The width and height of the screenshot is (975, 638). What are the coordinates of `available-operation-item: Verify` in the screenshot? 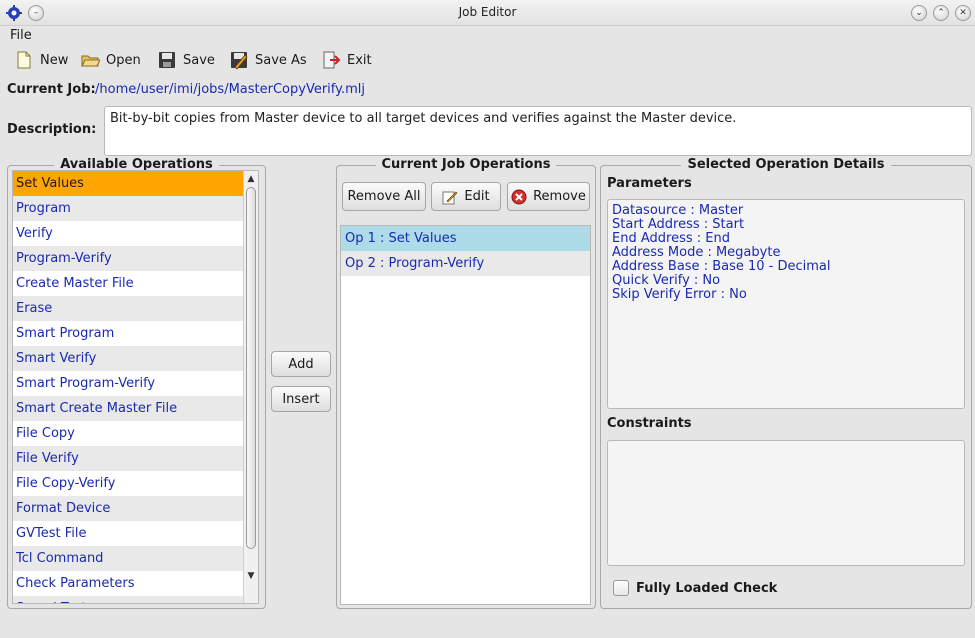 It's located at (128, 233).